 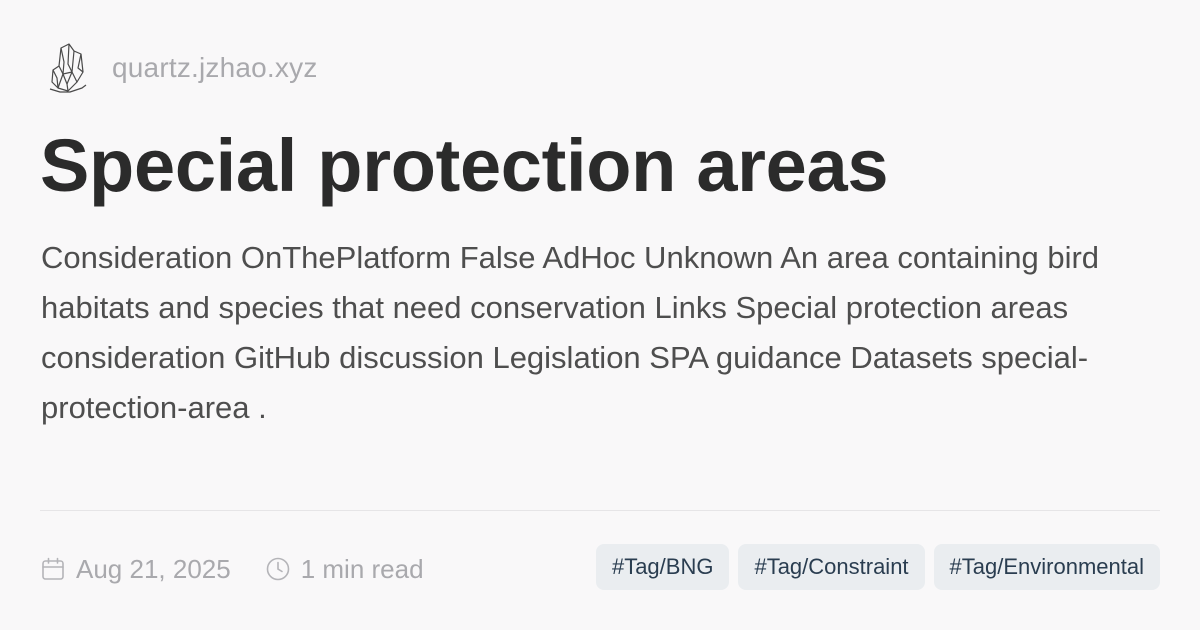 I want to click on divider, so click(x=600, y=510).